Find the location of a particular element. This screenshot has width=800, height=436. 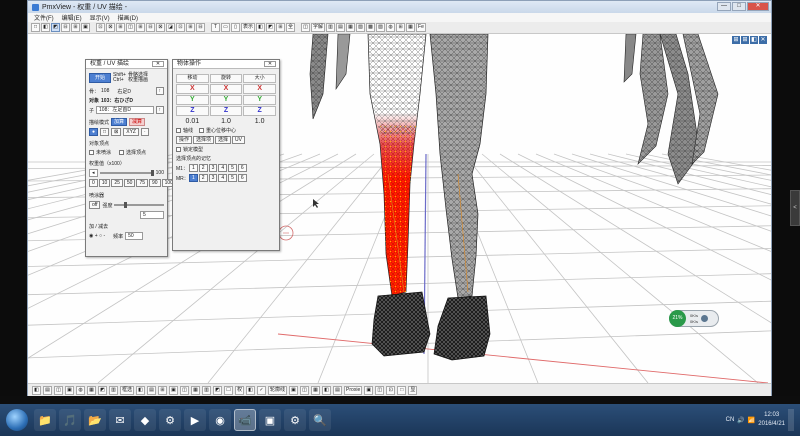

layout-toggle-icon: ⊞ is located at coordinates (745, 40).